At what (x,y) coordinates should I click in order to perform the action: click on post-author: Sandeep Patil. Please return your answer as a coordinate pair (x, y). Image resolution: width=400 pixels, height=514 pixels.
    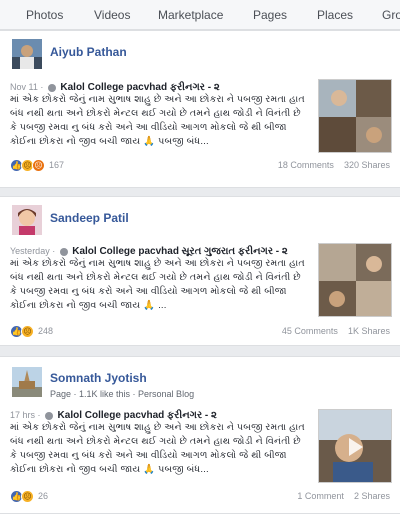
    Looking at the image, I should click on (89, 218).